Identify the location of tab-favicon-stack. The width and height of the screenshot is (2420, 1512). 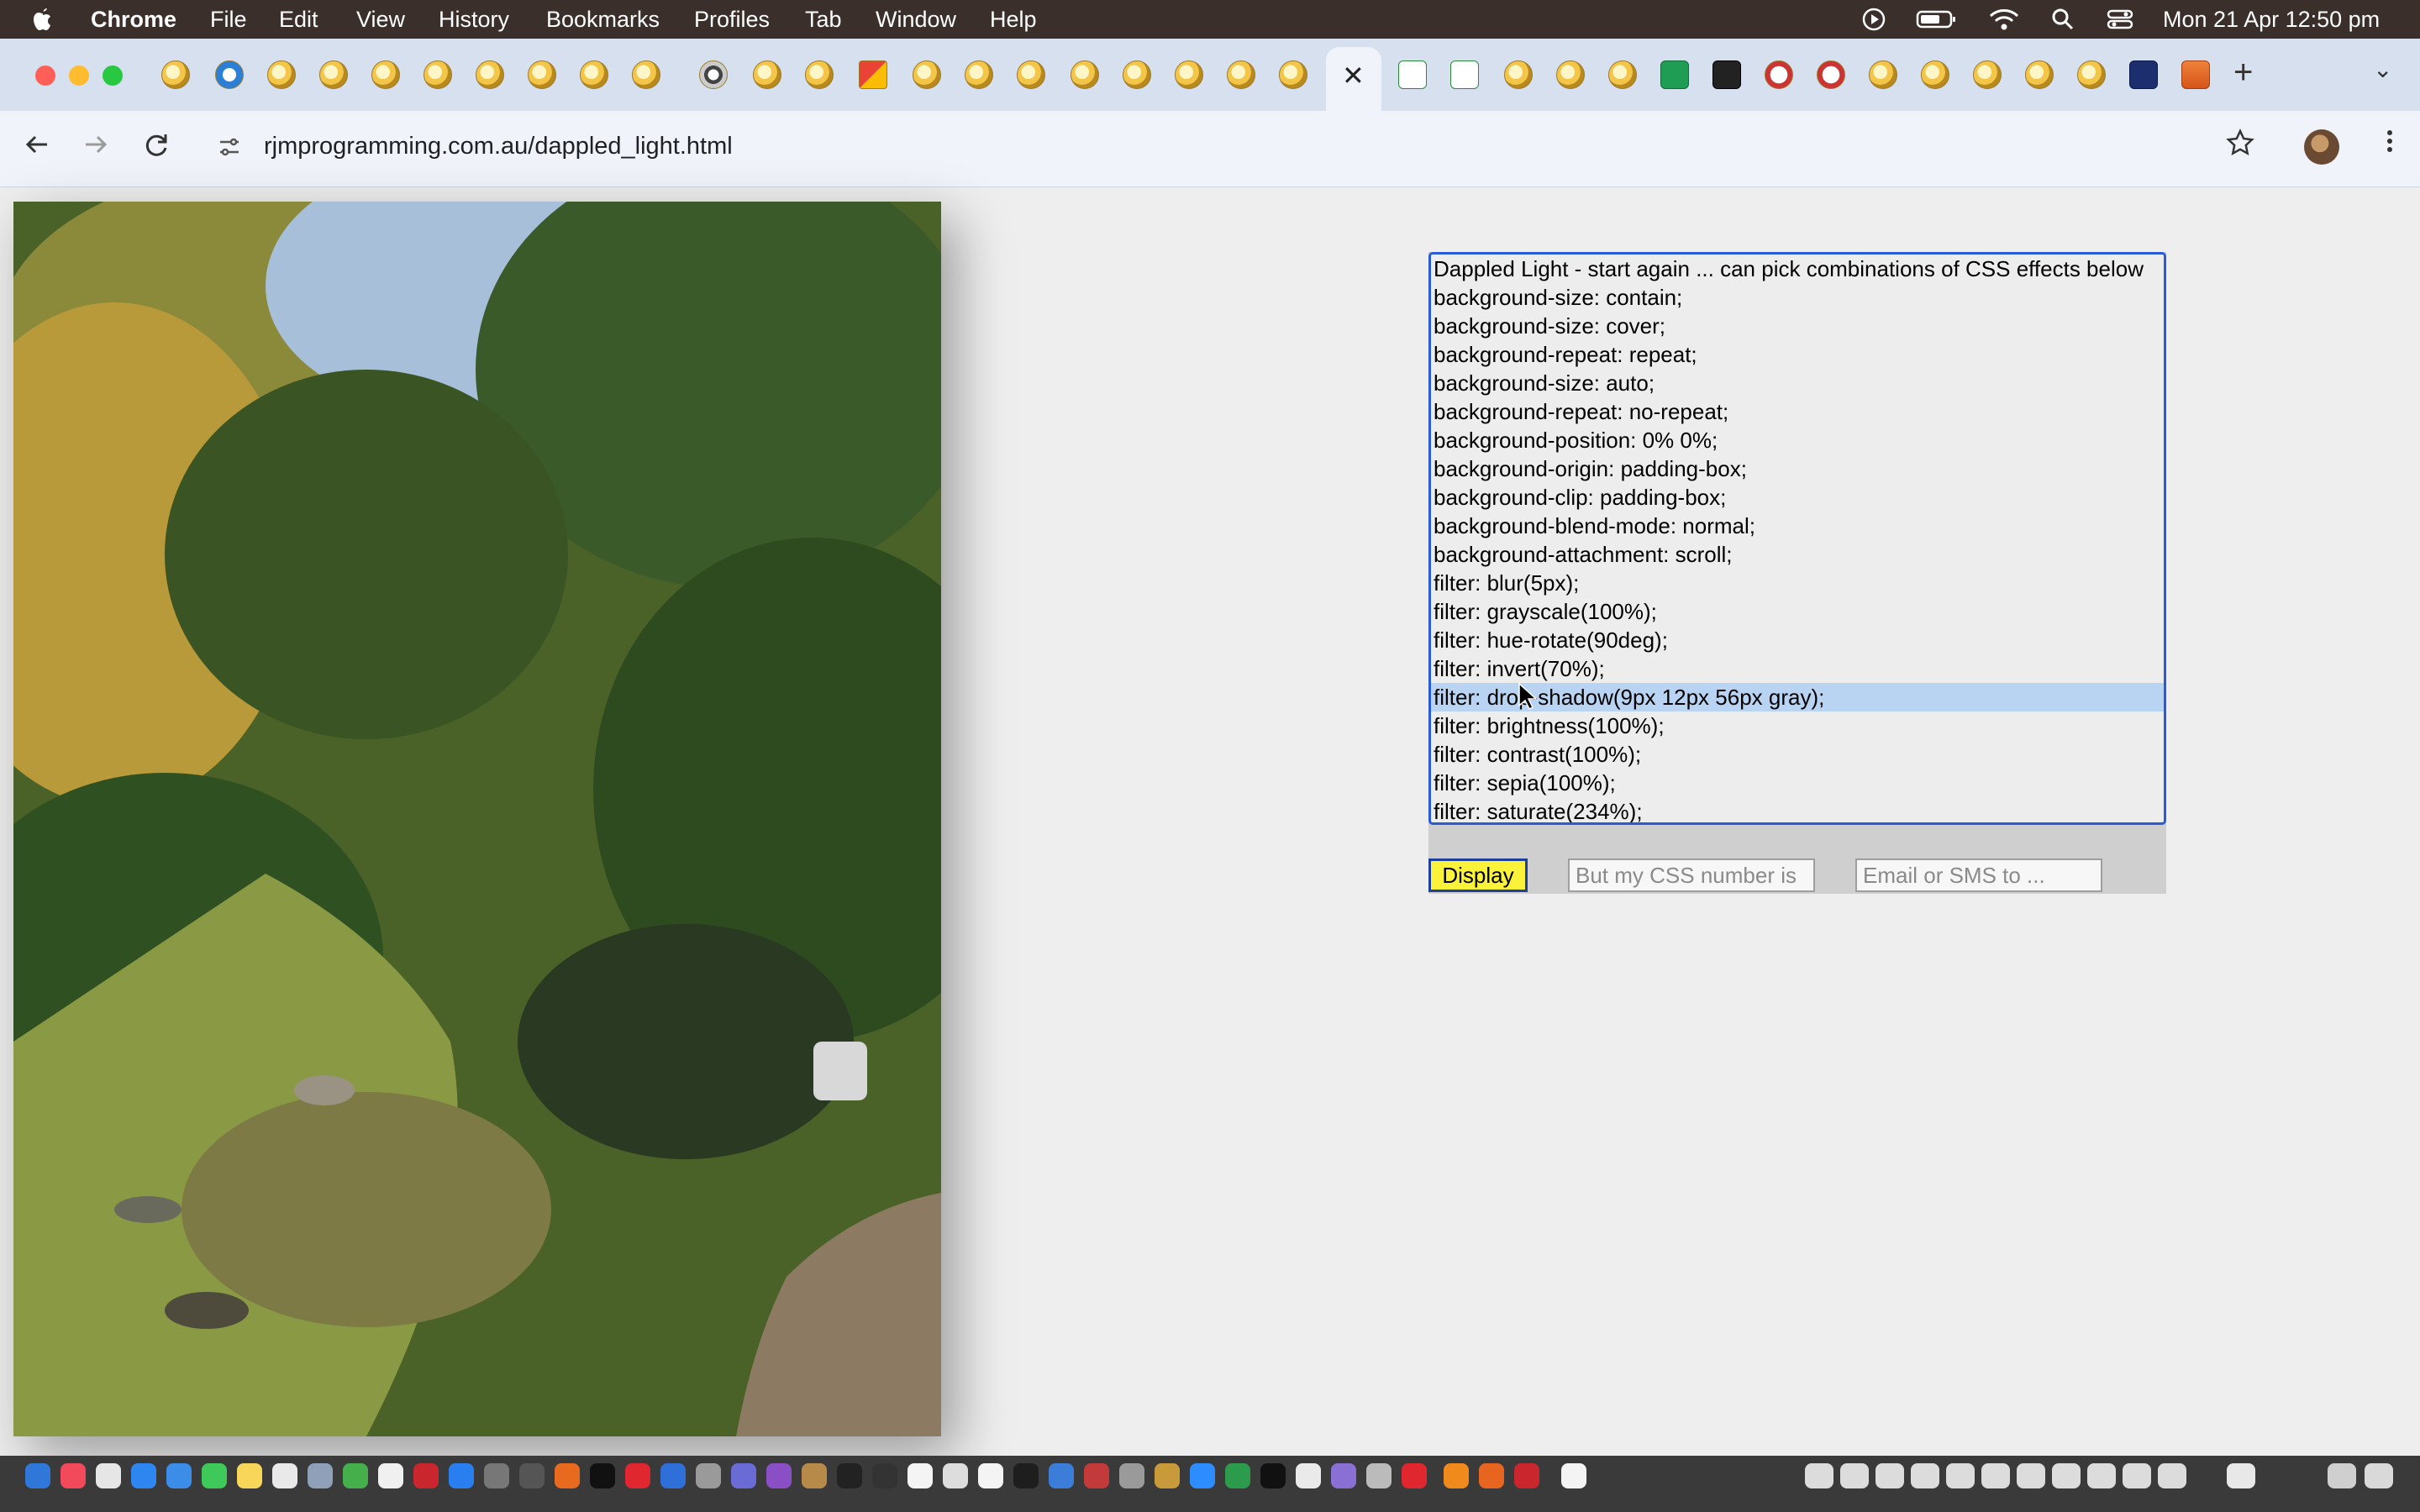
(2195, 74).